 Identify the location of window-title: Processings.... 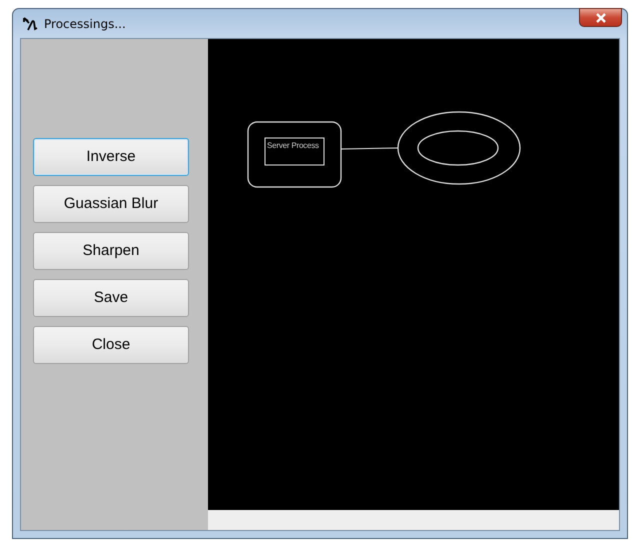
(85, 24).